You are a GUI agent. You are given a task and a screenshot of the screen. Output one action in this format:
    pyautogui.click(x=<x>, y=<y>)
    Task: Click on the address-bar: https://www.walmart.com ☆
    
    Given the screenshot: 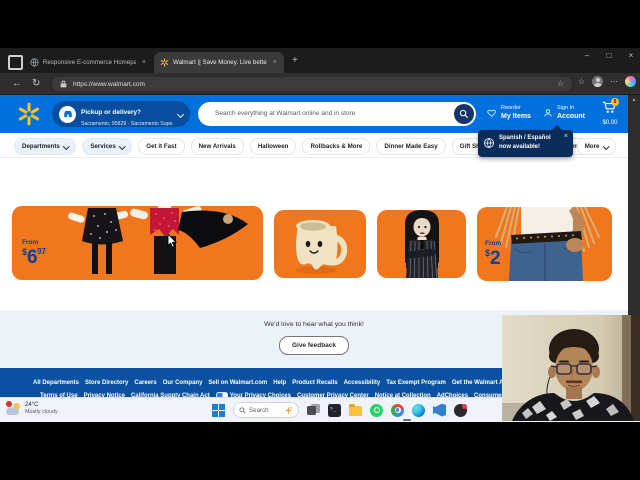 What is the action you would take?
    pyautogui.click(x=312, y=84)
    